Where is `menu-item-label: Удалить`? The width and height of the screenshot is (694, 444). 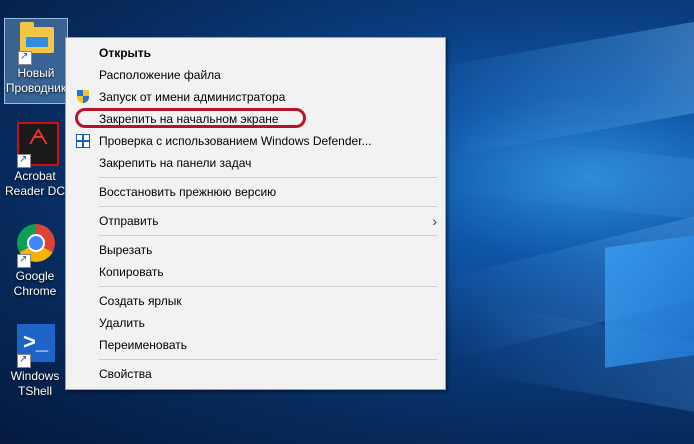 menu-item-label: Удалить is located at coordinates (122, 323).